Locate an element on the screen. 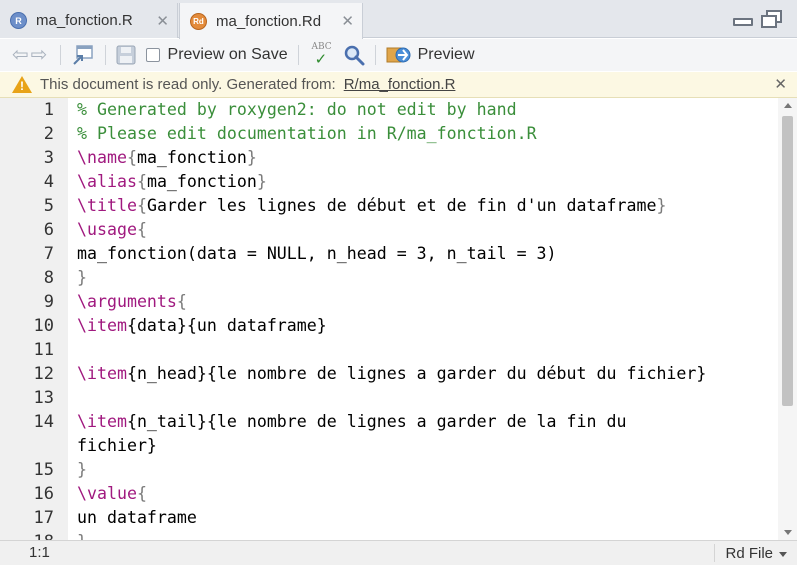 The image size is (797, 565). status-bar: 1:1 Rd File is located at coordinates (398, 552).